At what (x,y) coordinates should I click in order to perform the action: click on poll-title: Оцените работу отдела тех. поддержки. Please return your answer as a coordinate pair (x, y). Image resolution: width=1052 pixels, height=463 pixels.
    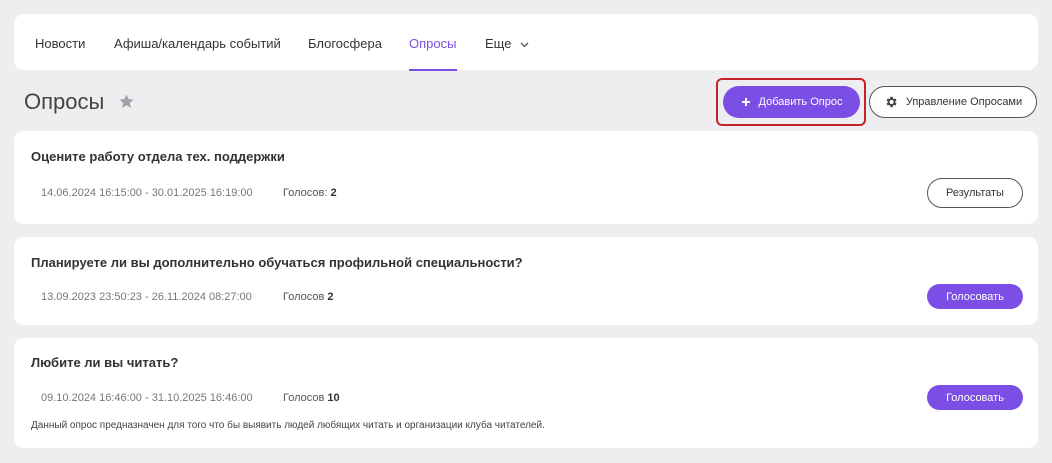
    Looking at the image, I should click on (158, 156).